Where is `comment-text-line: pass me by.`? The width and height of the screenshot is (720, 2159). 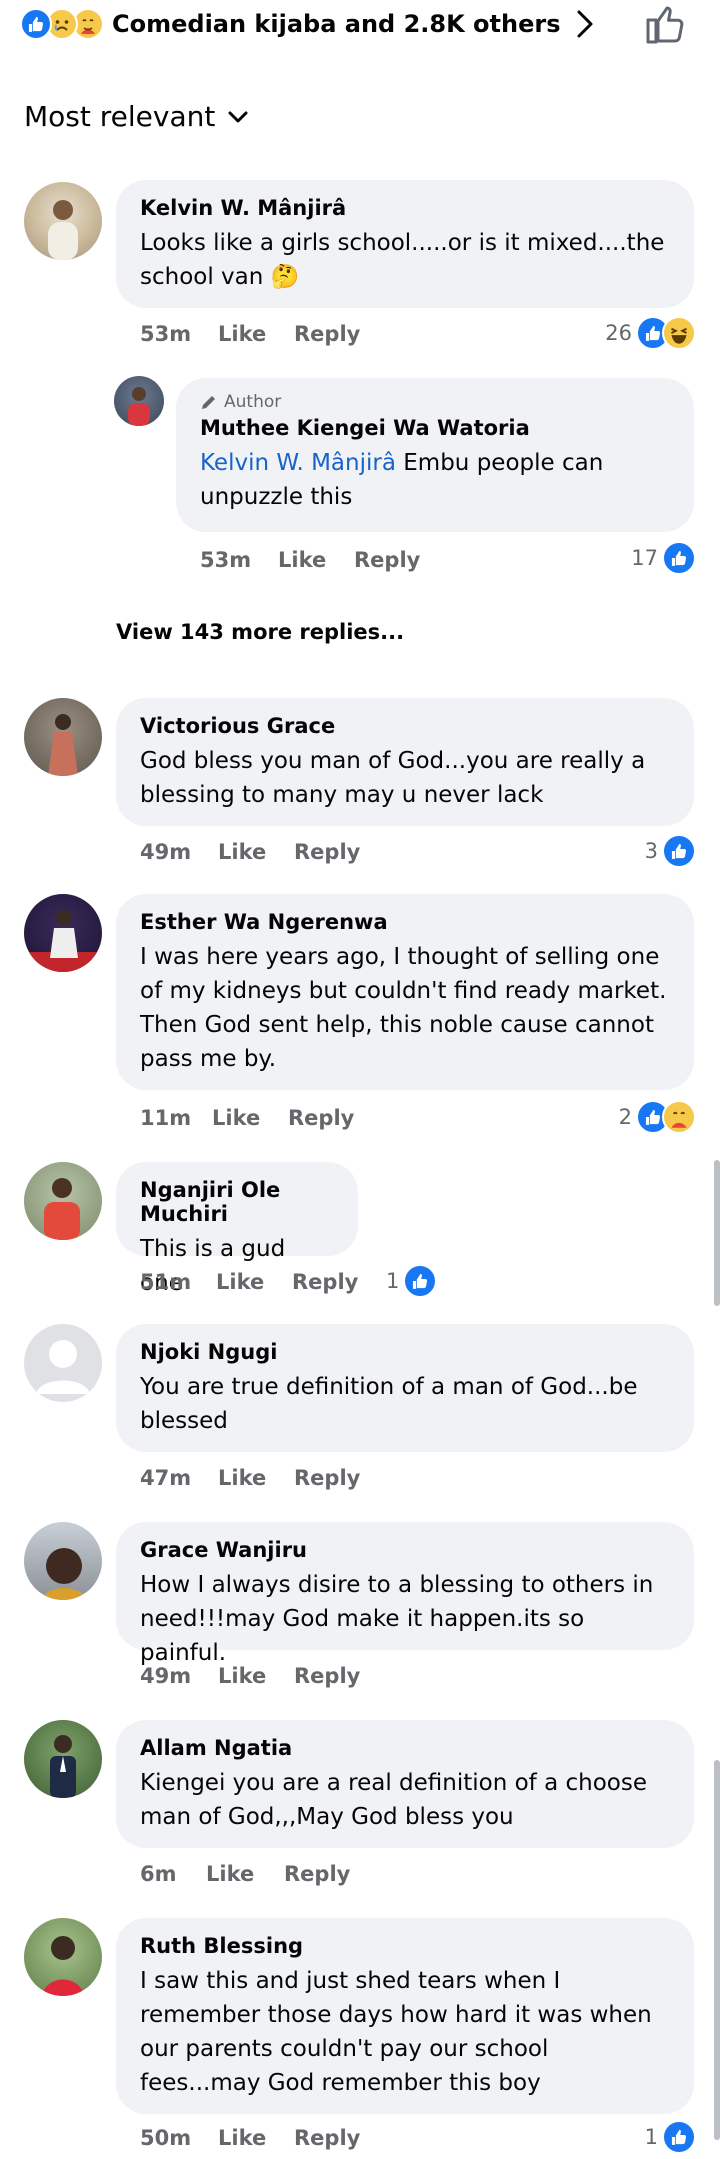
comment-text-line: pass me by. is located at coordinates (208, 1059).